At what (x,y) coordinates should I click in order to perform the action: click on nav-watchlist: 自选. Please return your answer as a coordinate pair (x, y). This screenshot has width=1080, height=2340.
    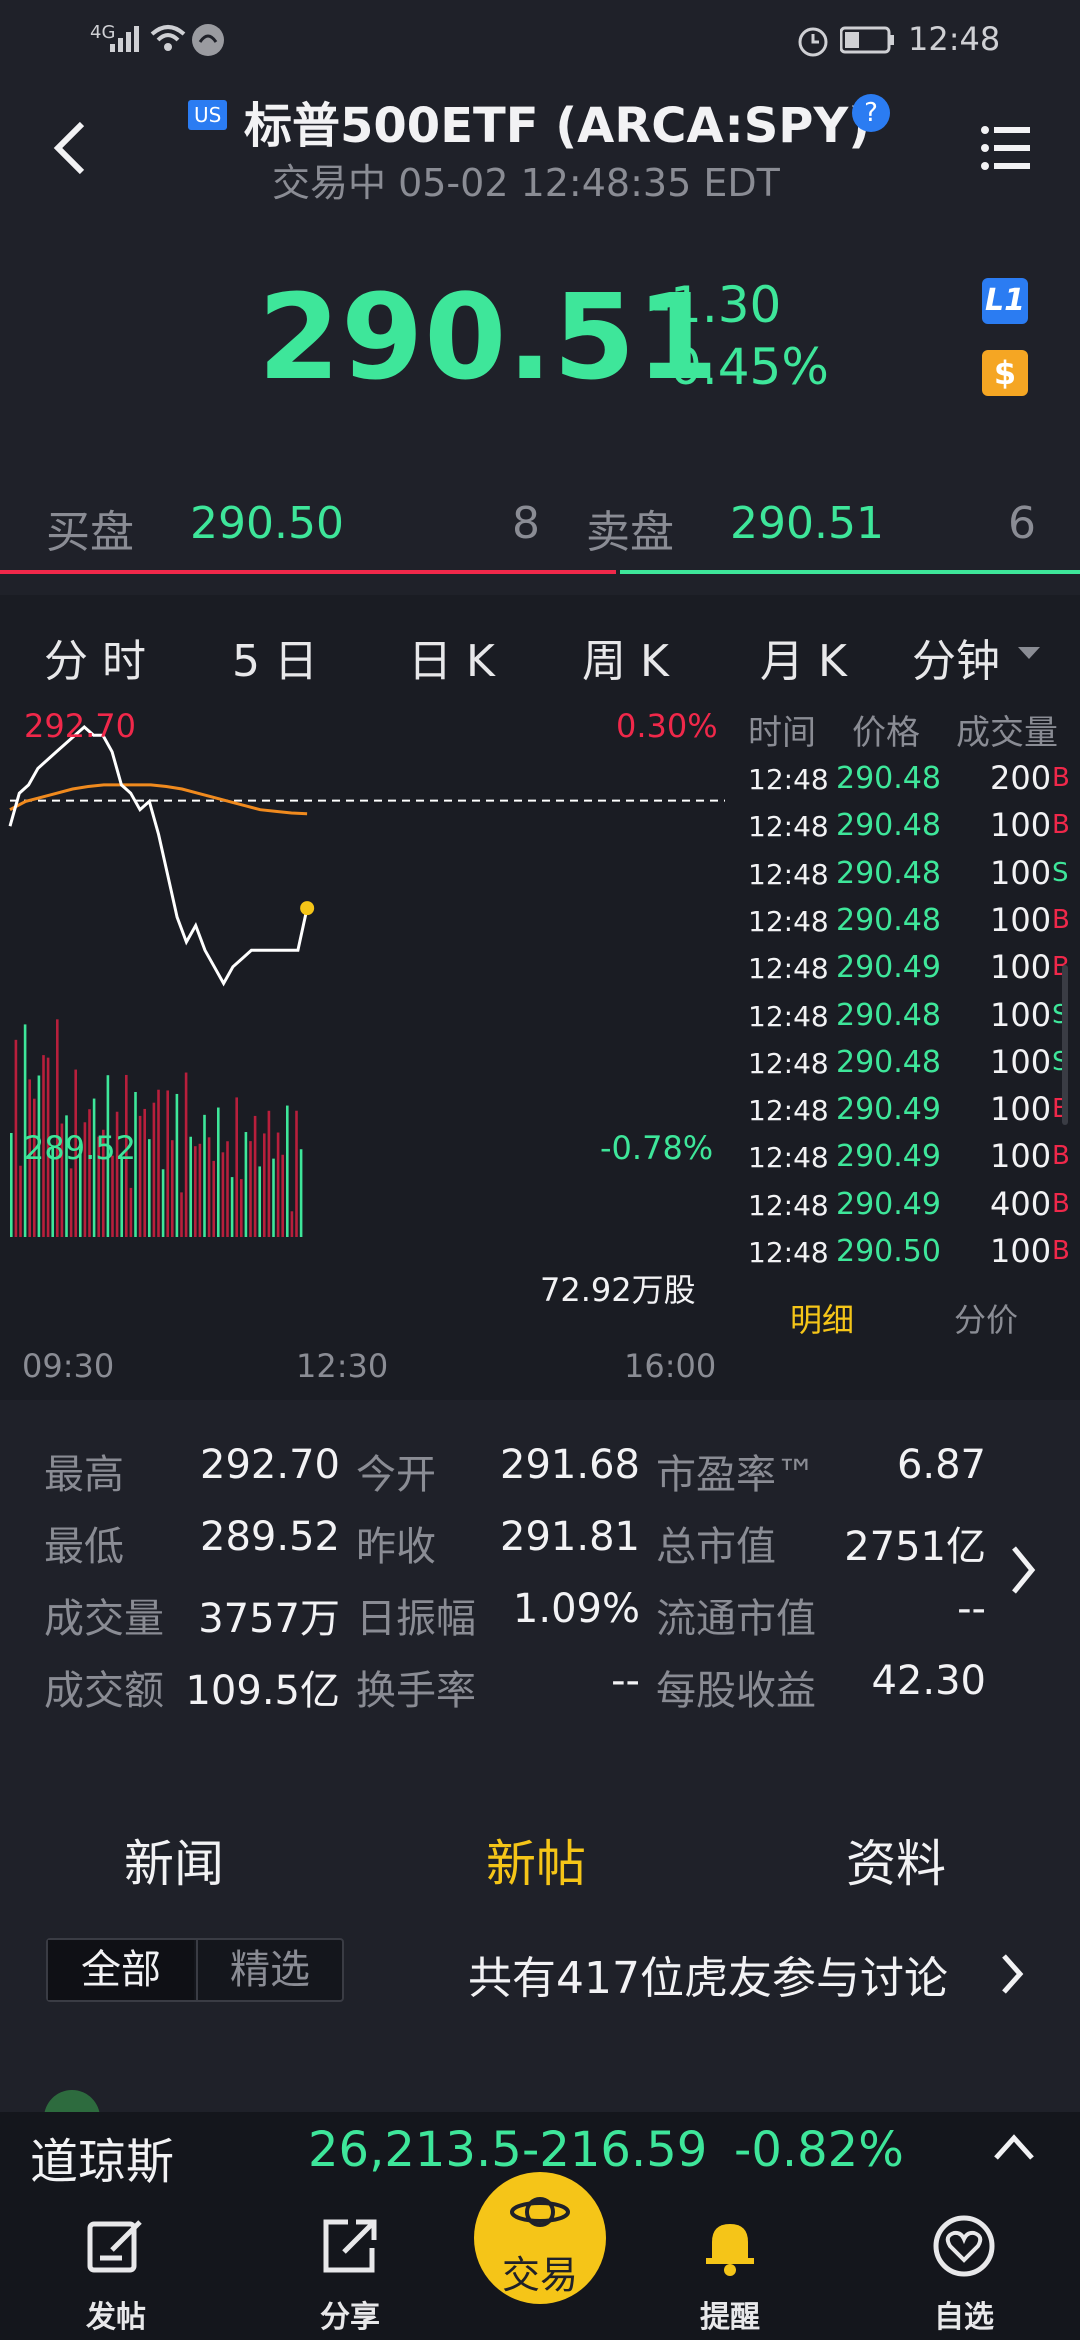
    Looking at the image, I should click on (964, 2275).